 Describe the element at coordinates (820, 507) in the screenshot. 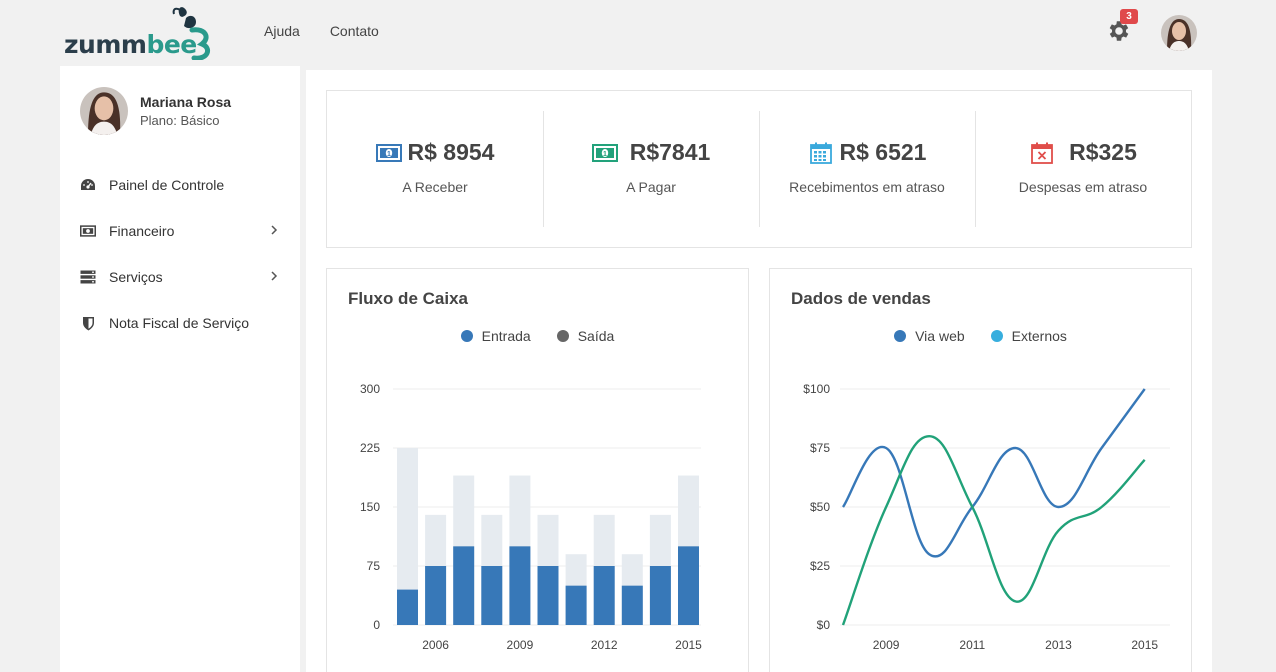

I see `y-tick-label: $50` at that location.